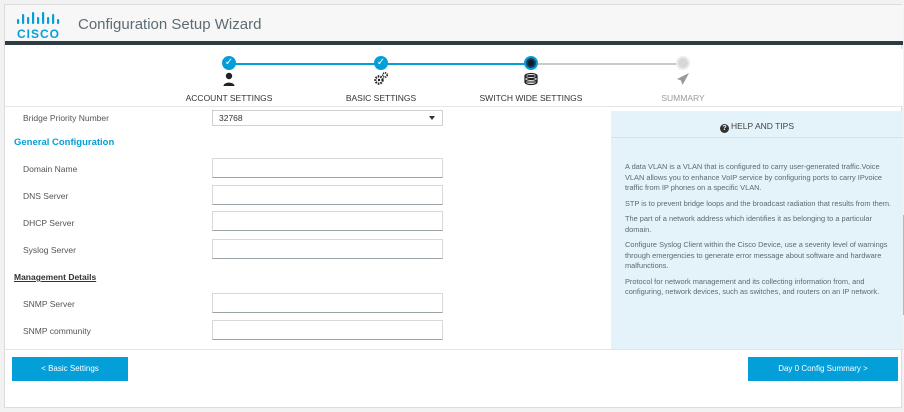 The height and width of the screenshot is (412, 904). I want to click on step-label-summary: SUMMARY, so click(683, 98).